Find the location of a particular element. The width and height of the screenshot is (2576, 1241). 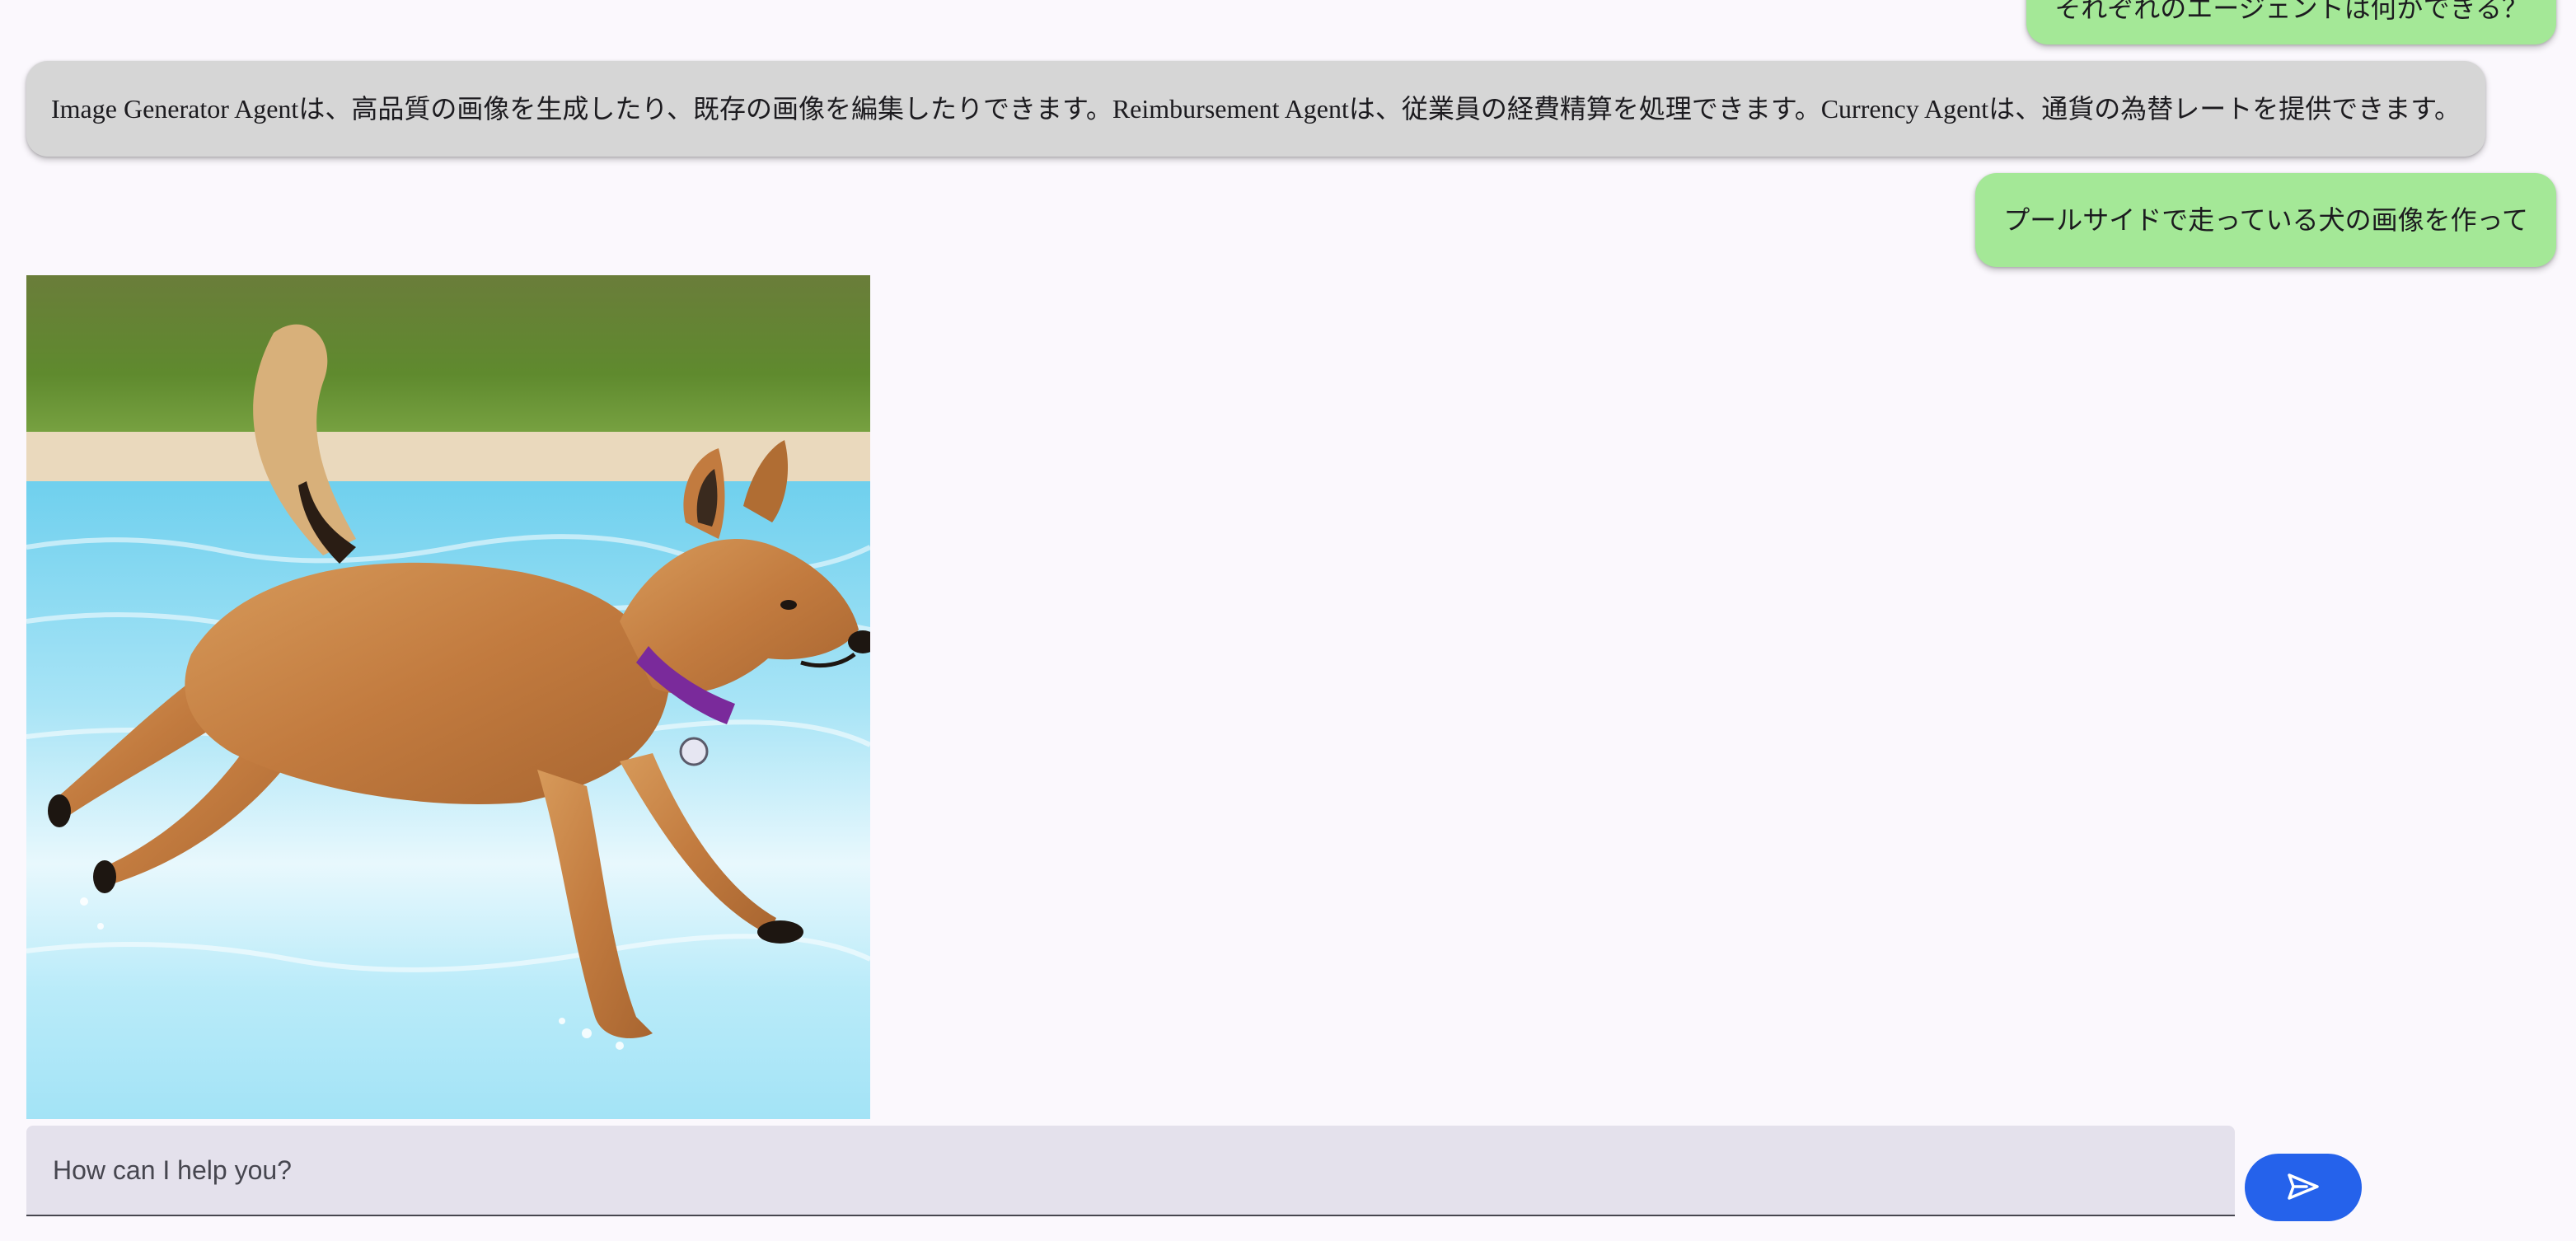

send-button is located at coordinates (2303, 1187).